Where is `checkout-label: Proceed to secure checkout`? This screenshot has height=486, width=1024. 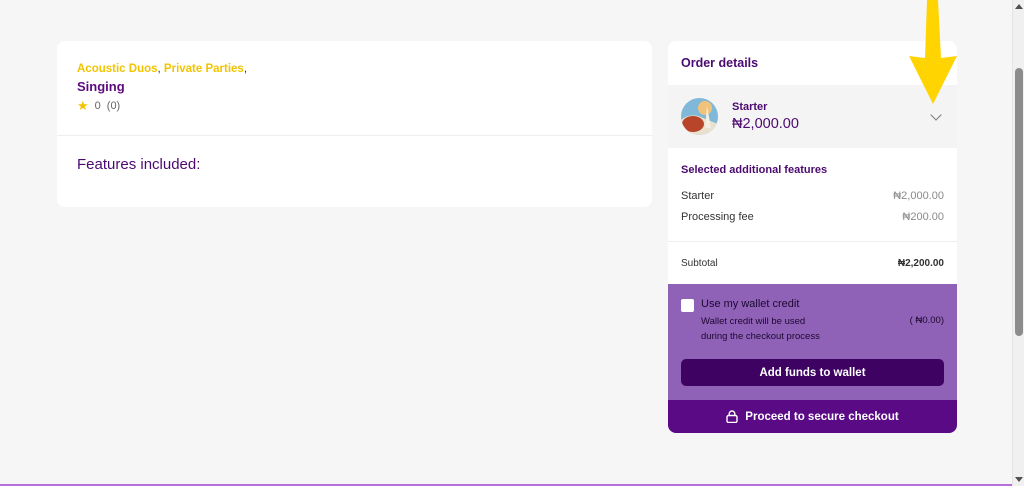
checkout-label: Proceed to secure checkout is located at coordinates (822, 416).